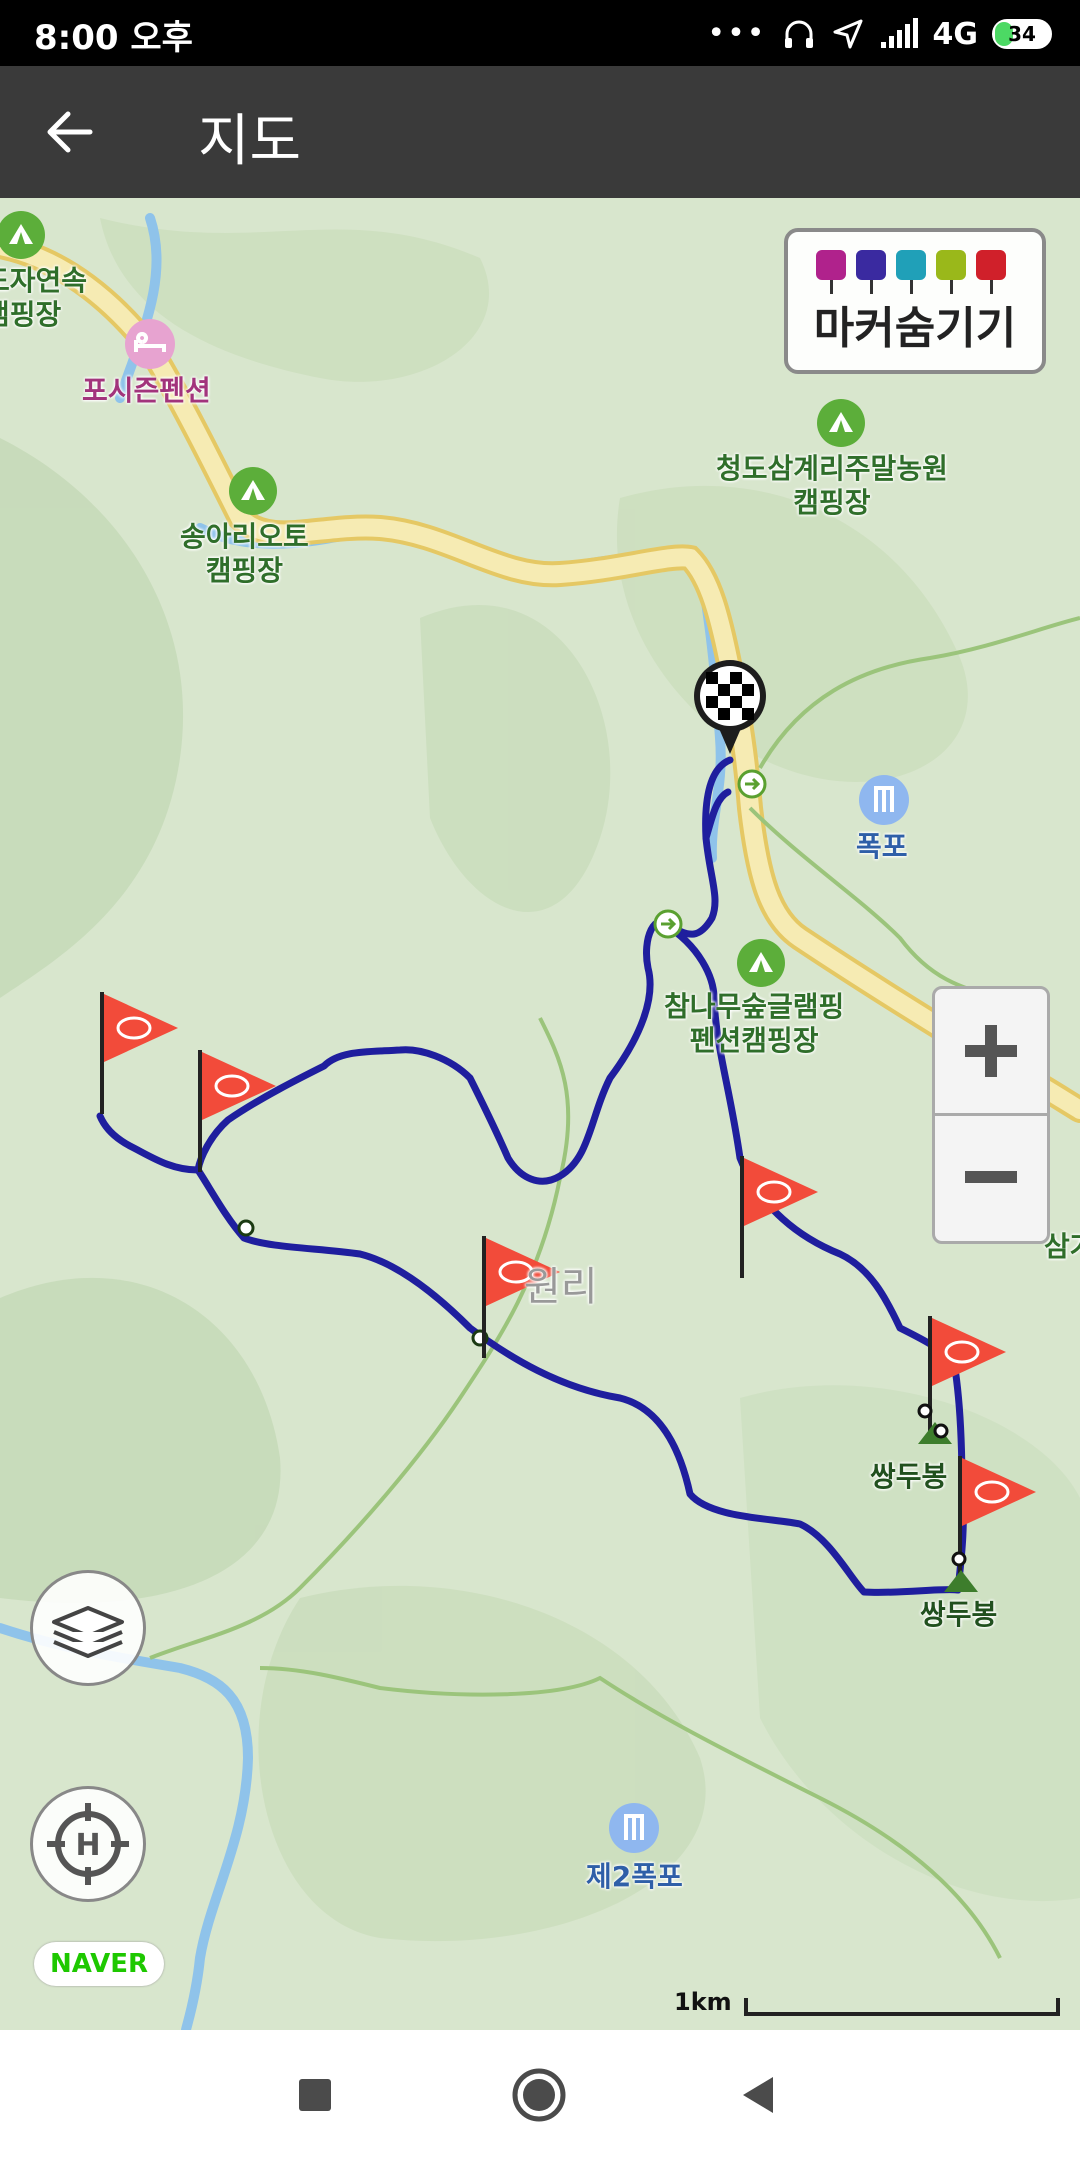  I want to click on waypoint-dot-icon, so click(246, 1228).